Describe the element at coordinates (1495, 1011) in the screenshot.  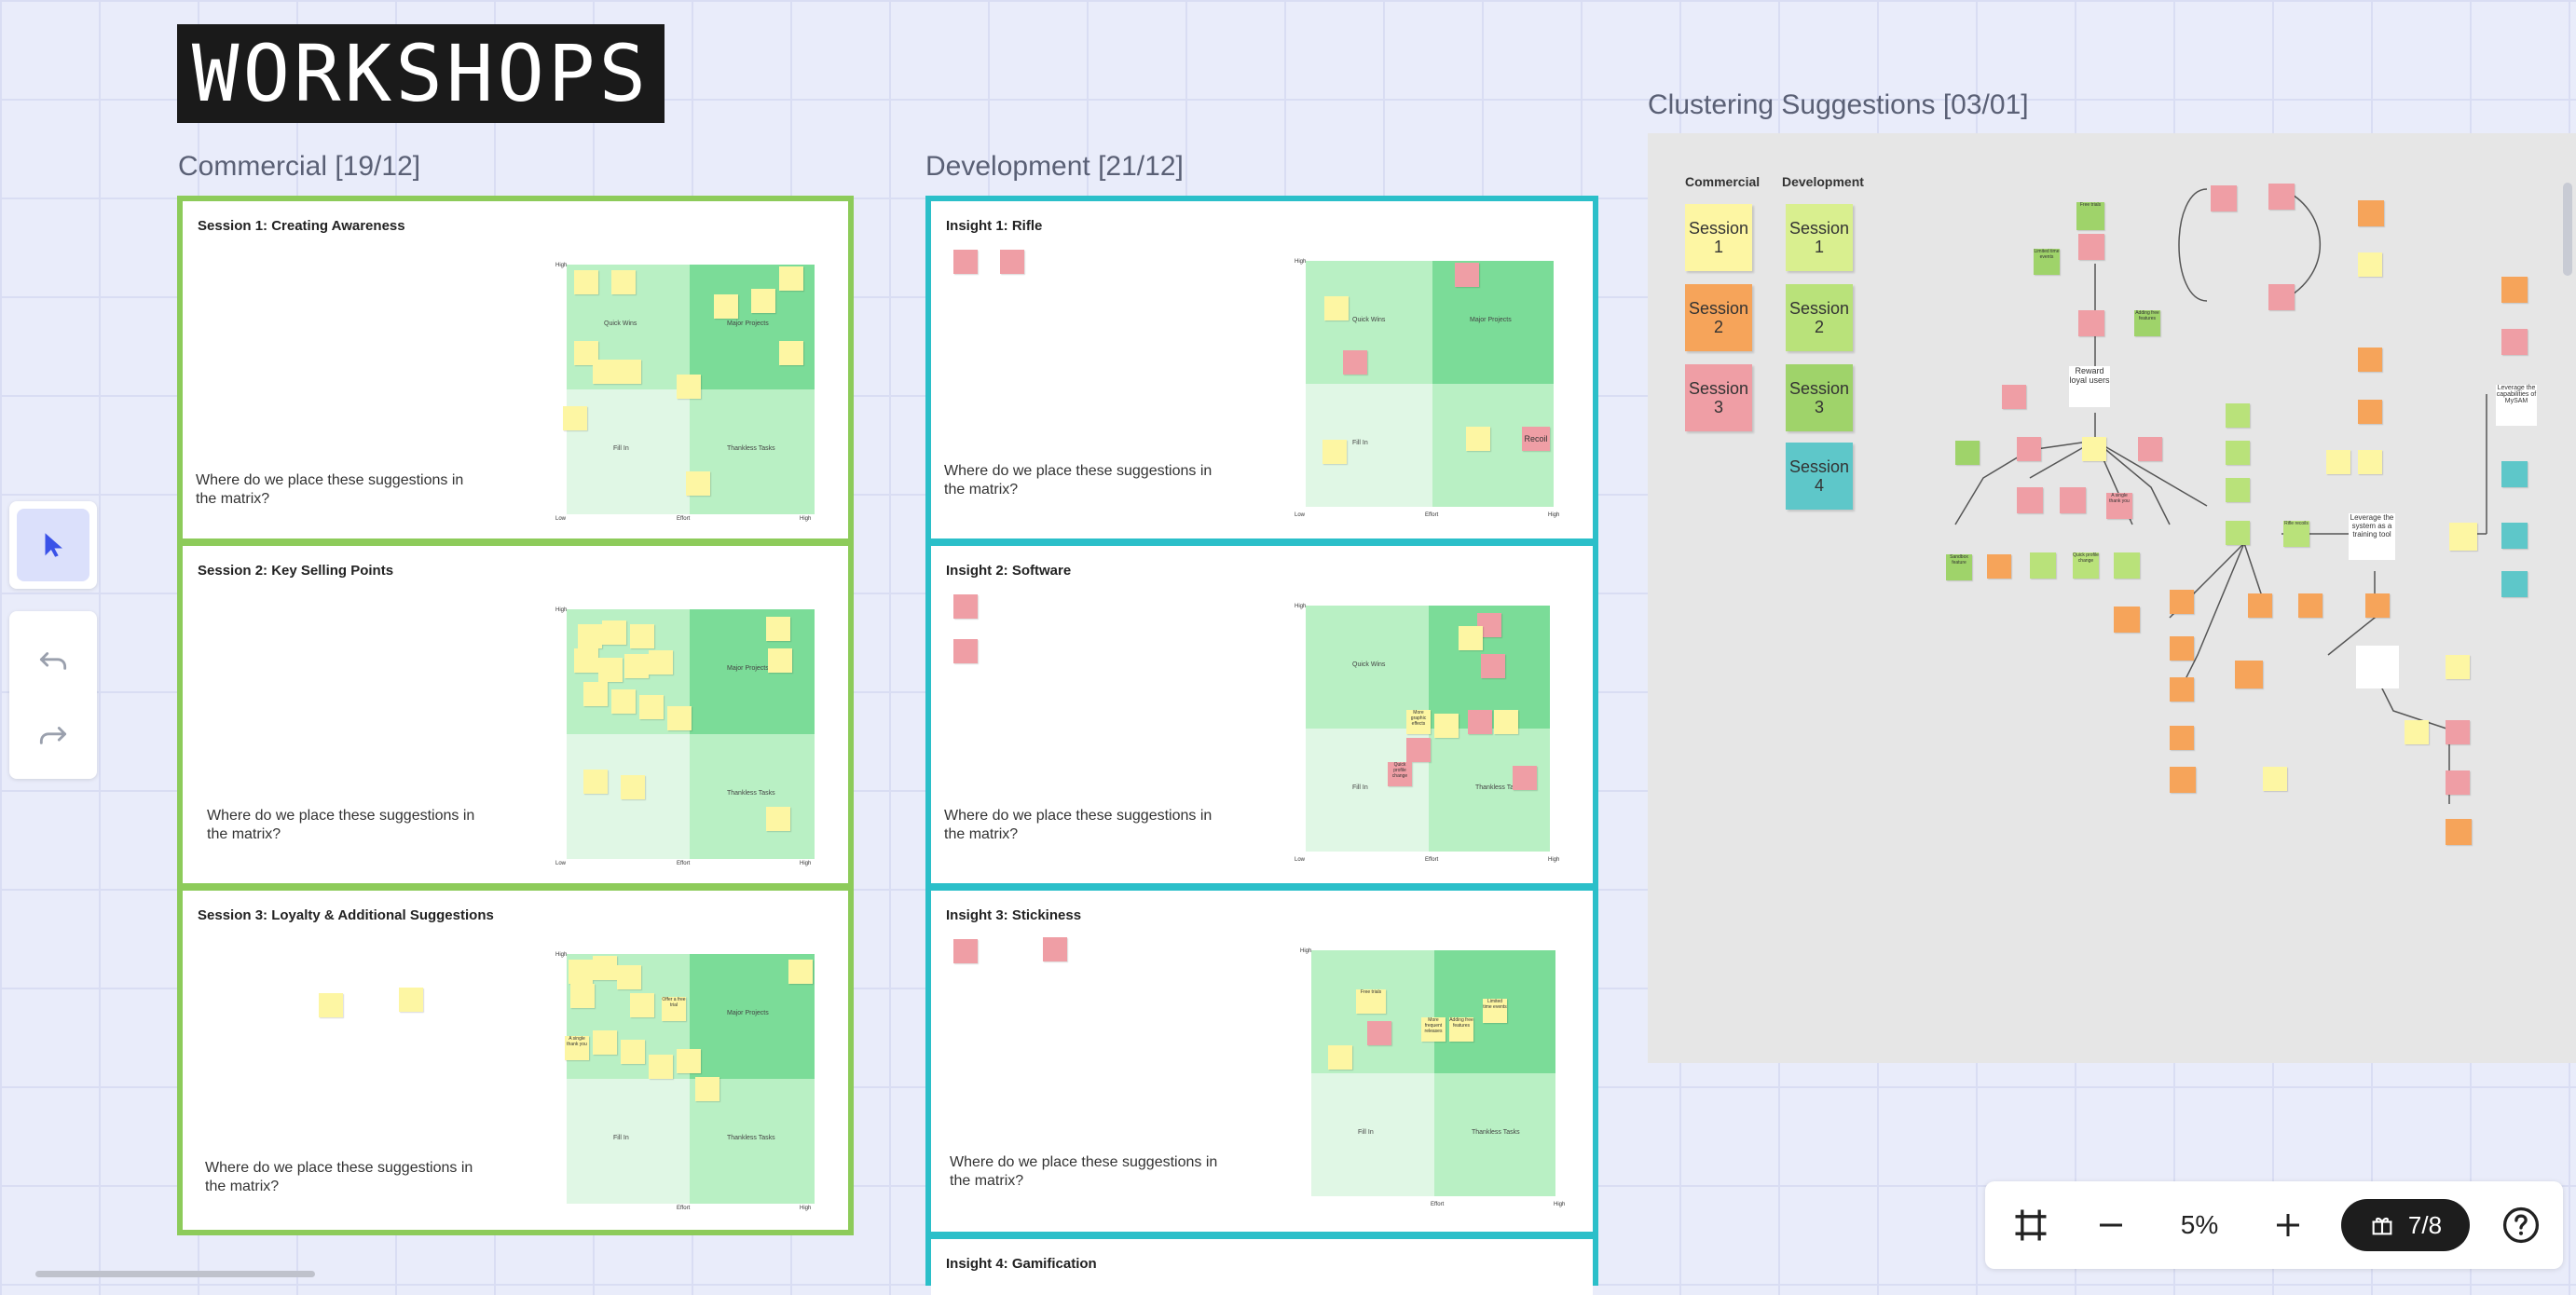
I see `sticky-note: Limited time events` at that location.